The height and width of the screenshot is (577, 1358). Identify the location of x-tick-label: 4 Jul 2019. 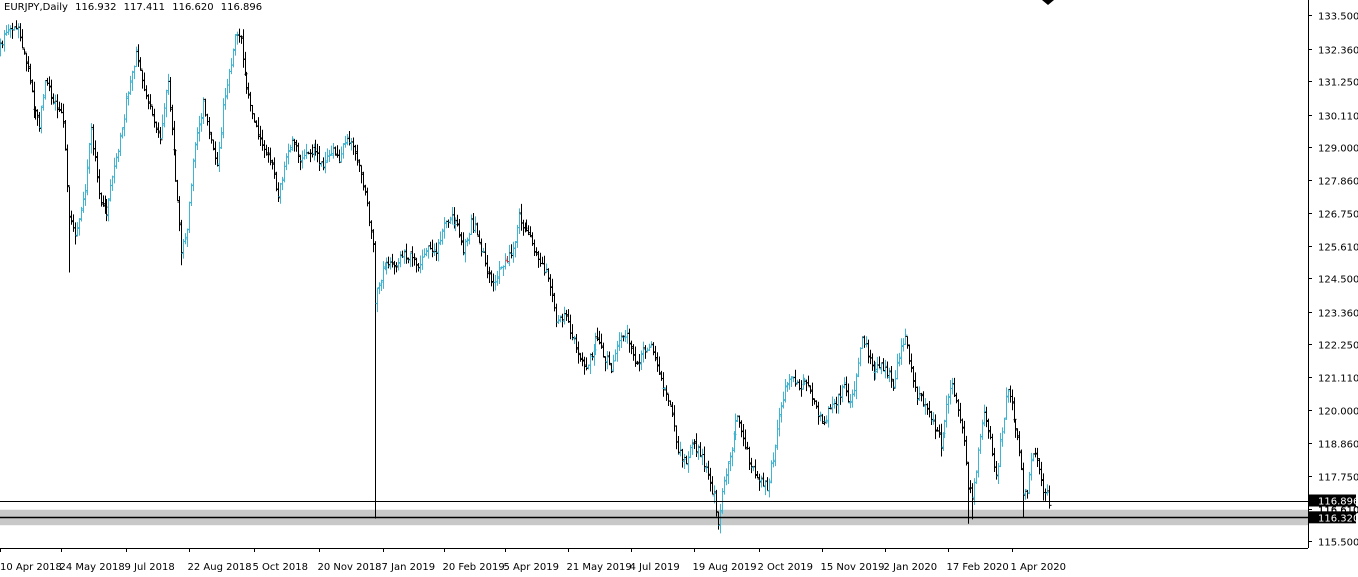
(655, 567).